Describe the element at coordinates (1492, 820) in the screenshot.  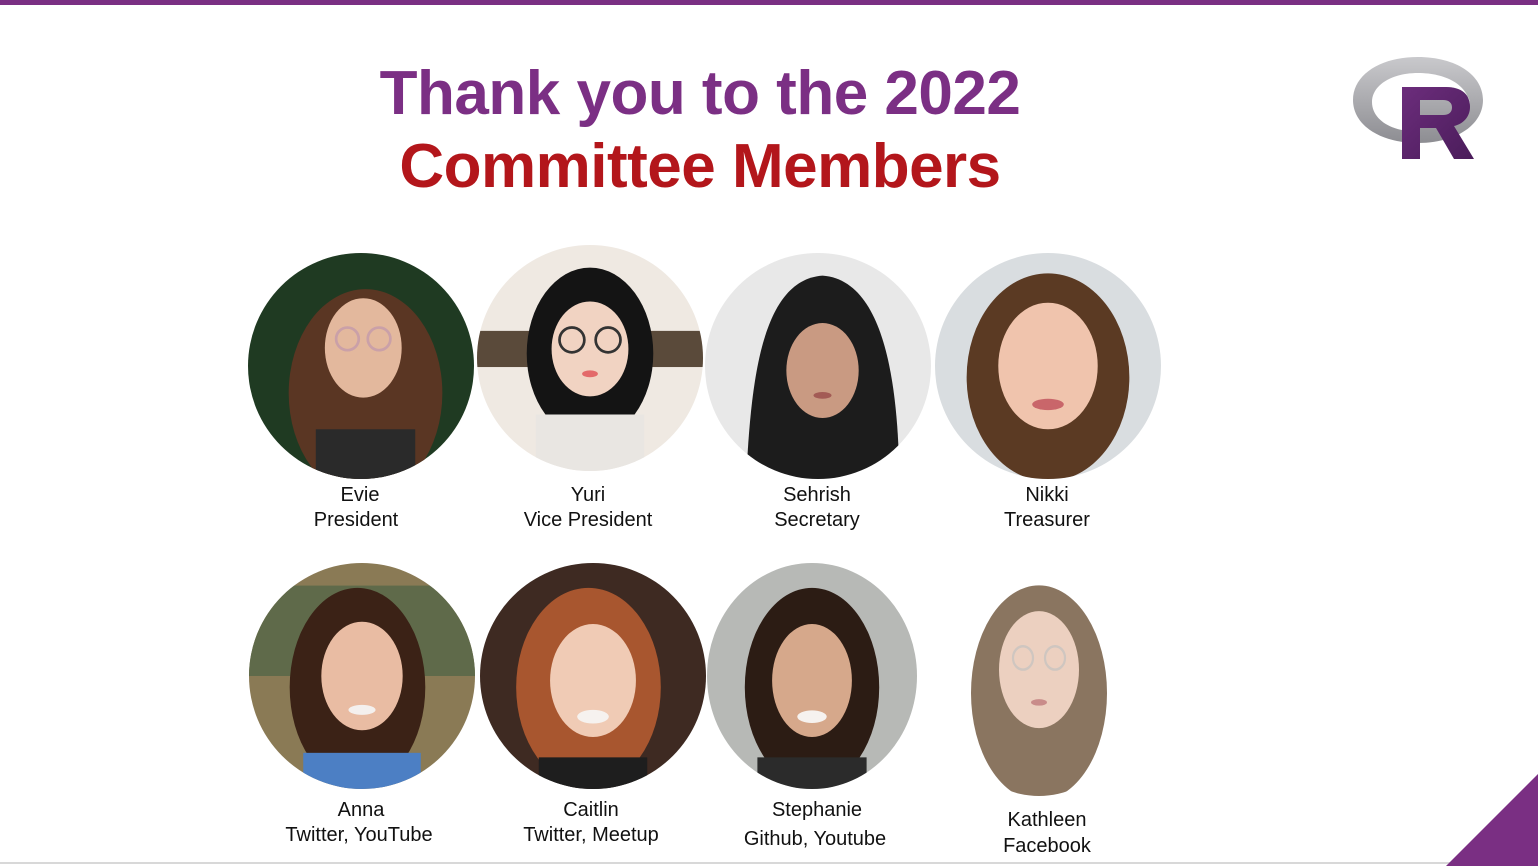
I see `corner-triangle-decoration` at that location.